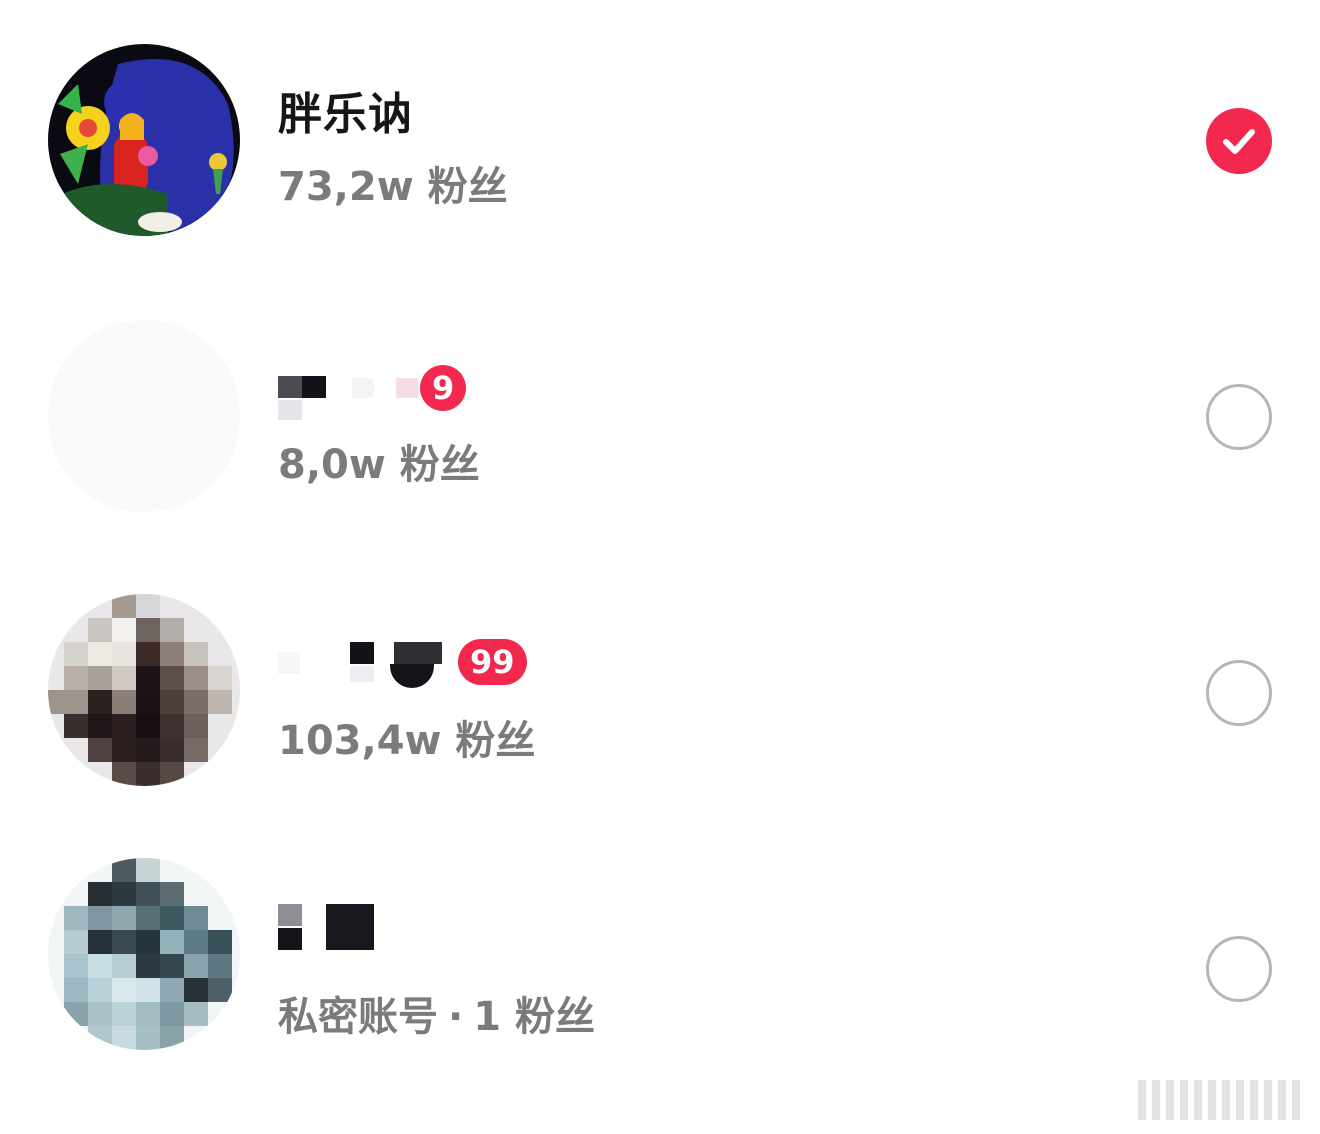 This screenshot has width=1320, height=1134. I want to click on follower-count: 8,0w 粉丝, so click(379, 465).